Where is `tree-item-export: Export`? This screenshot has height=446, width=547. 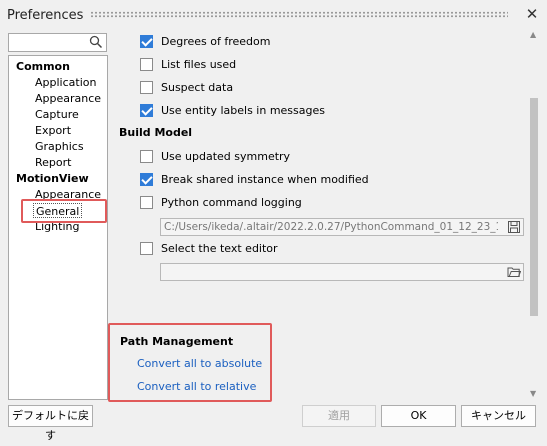 tree-item-export: Export is located at coordinates (53, 130).